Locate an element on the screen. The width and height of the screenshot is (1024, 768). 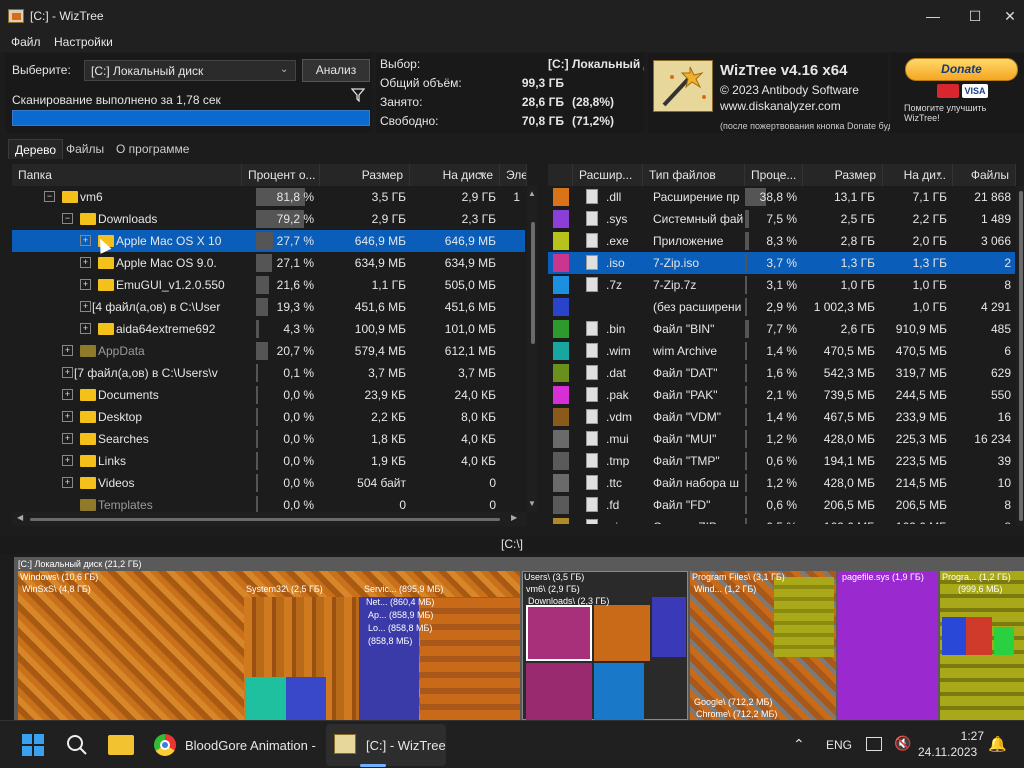
file-type-row: .iso 7-Zip.iso 3,7 % 1,3 ГБ 1,3 ГБ 2 is located at coordinates (781, 263).